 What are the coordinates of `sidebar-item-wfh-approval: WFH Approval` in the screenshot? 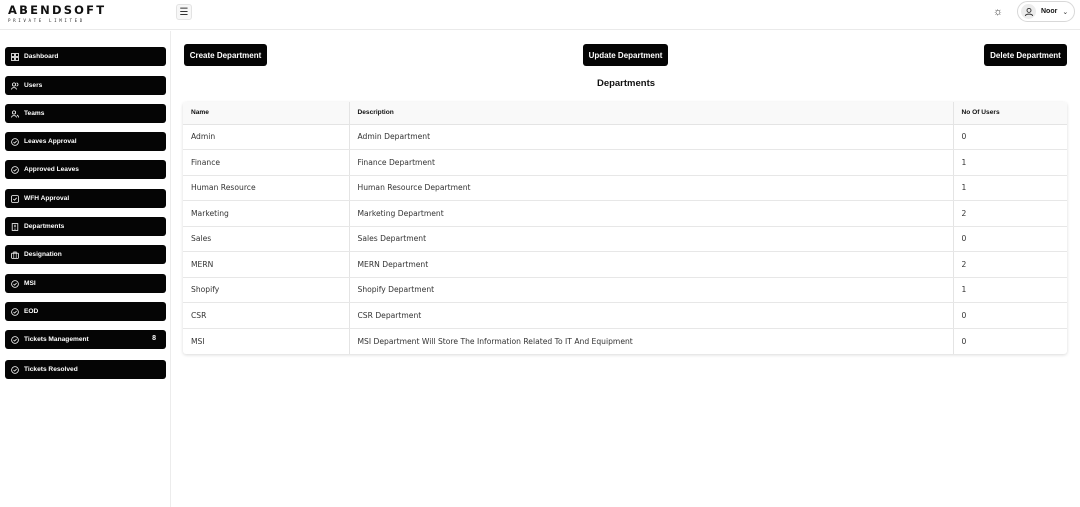 It's located at (85, 198).